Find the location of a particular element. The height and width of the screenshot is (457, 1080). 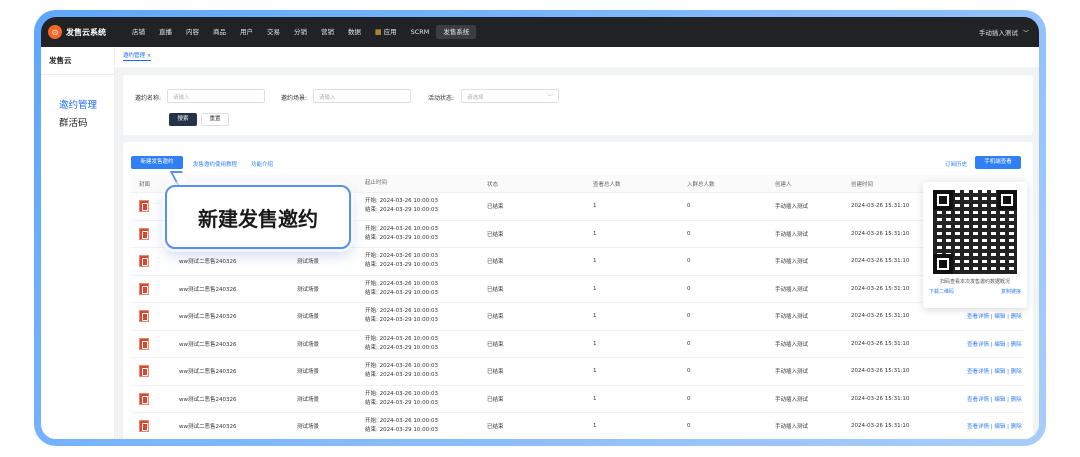

header-view-count: 查看总人数 is located at coordinates (607, 184).